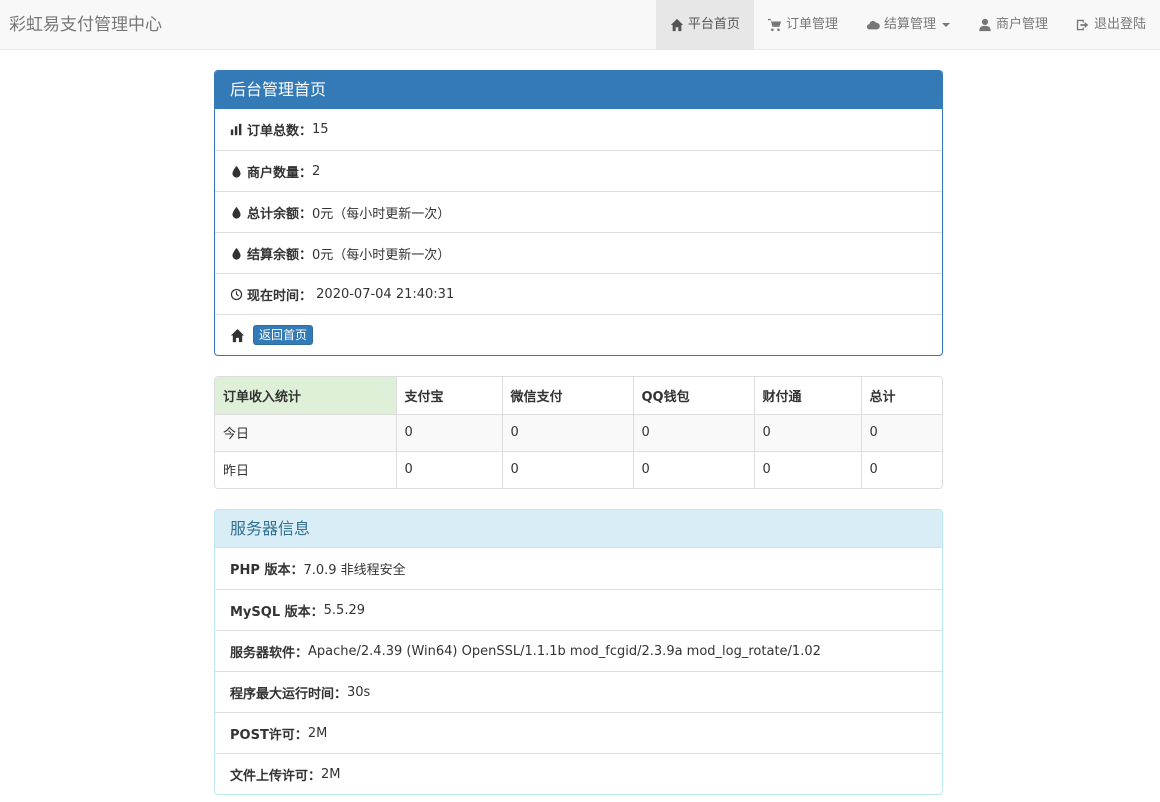 Image resolution: width=1160 pixels, height=802 pixels. Describe the element at coordinates (578, 609) in the screenshot. I see `list-item-mysql-version: MySQL 版本： 5.5.29` at that location.